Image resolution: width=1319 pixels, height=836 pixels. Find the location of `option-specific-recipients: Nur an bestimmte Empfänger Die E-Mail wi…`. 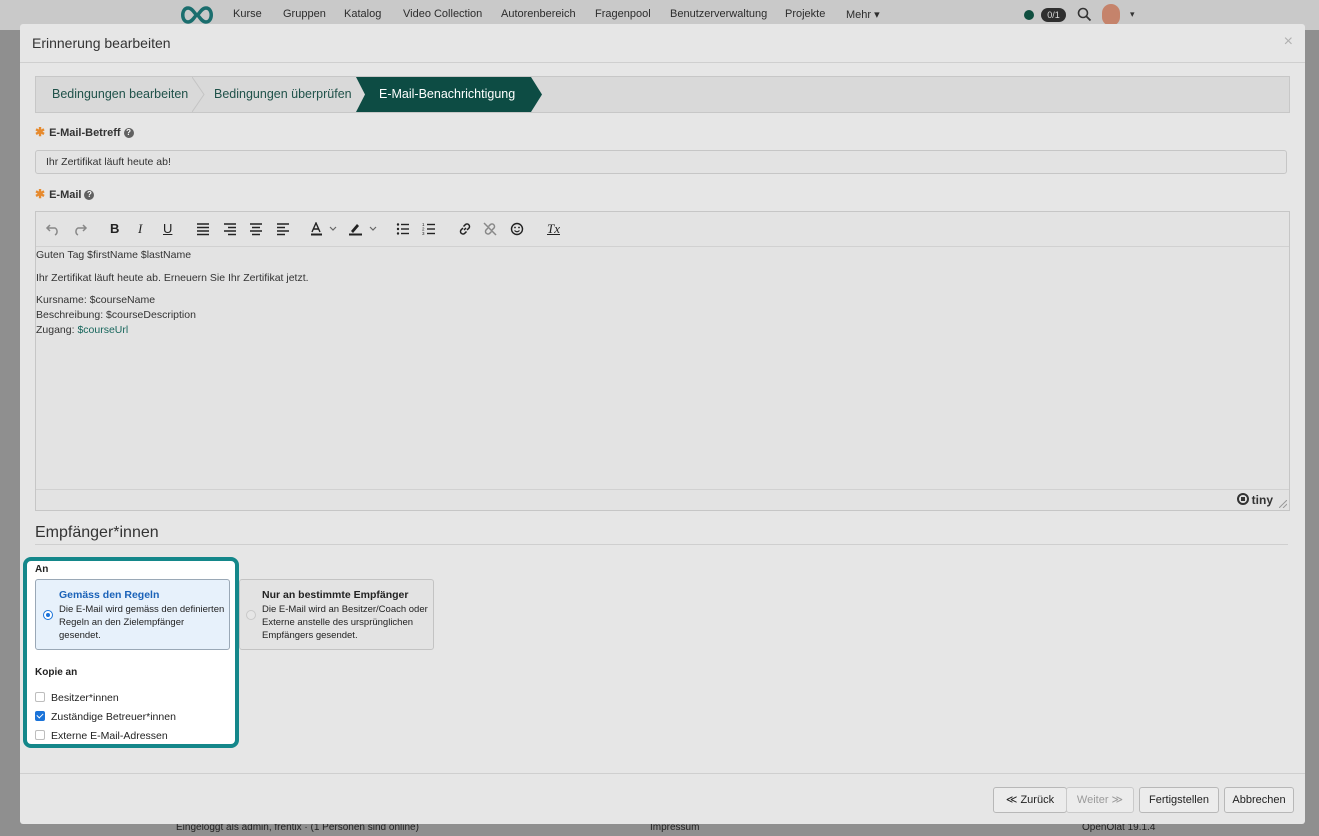

option-specific-recipients: Nur an bestimmte Empfänger Die E-Mail wi… is located at coordinates (336, 614).